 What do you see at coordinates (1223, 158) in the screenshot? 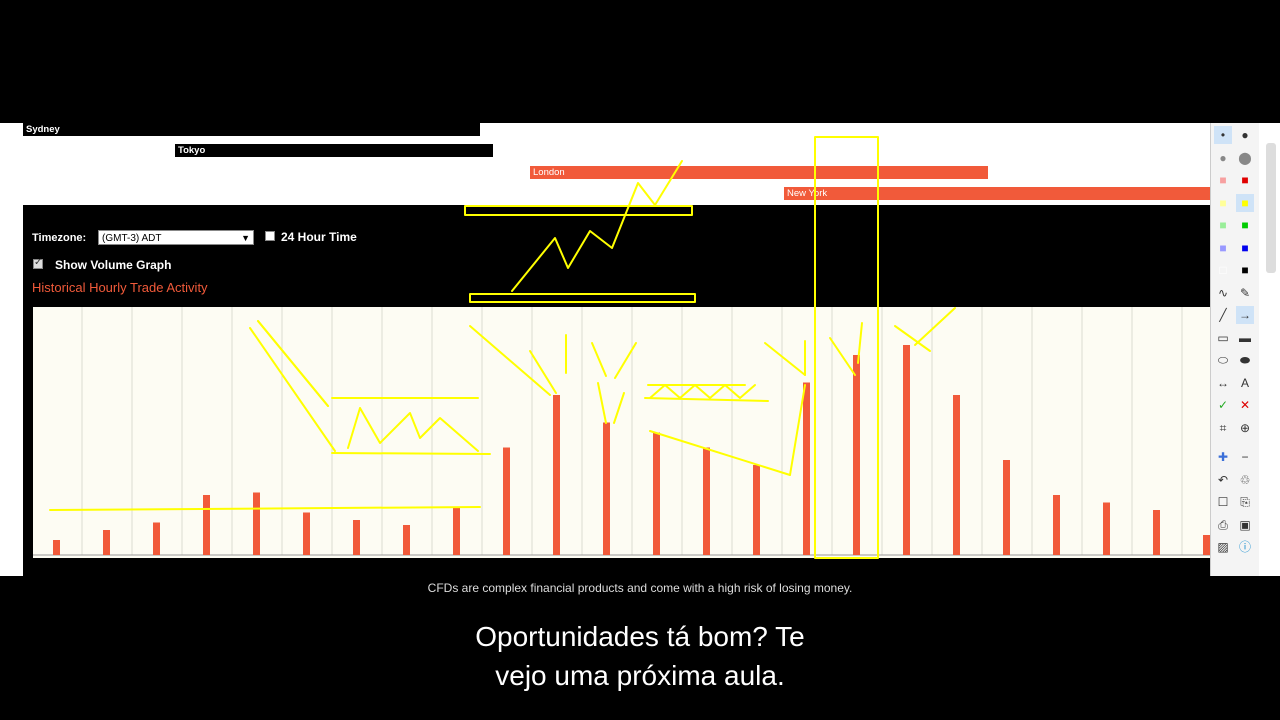
I see `circle-gray-icon: ●` at bounding box center [1223, 158].